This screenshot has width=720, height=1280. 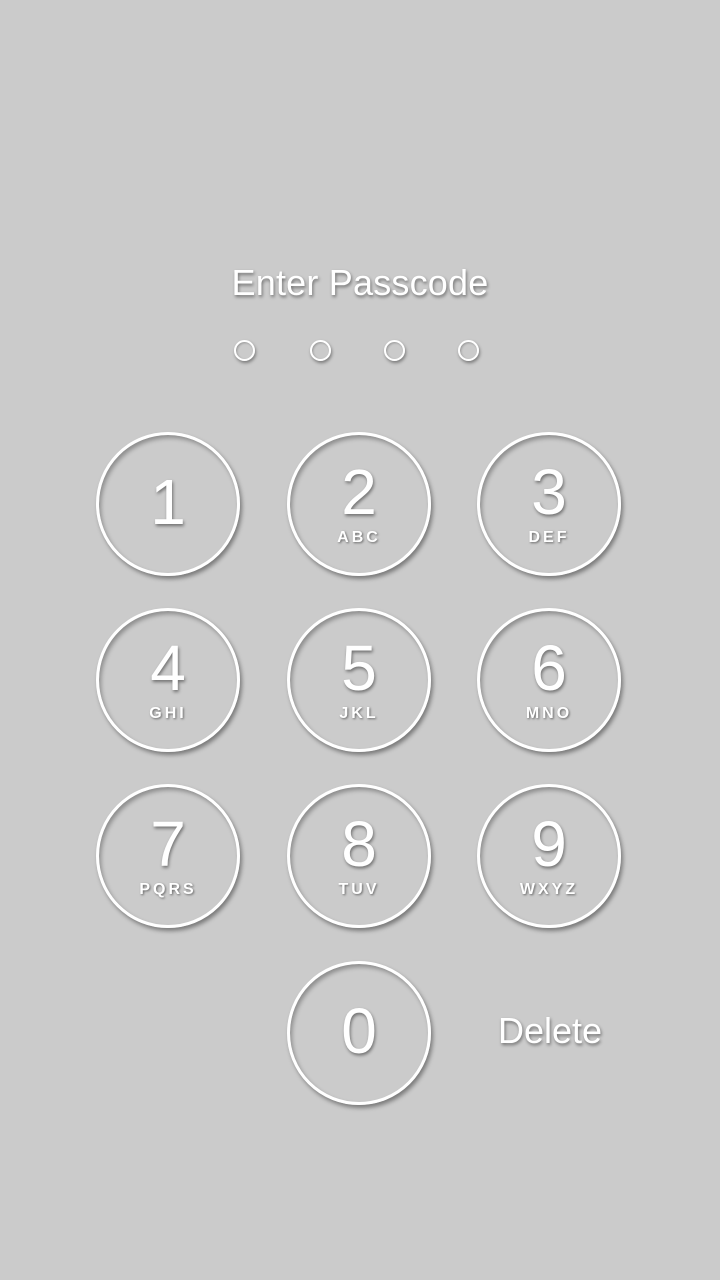 I want to click on key-2-button: 2 ABC, so click(x=359, y=504).